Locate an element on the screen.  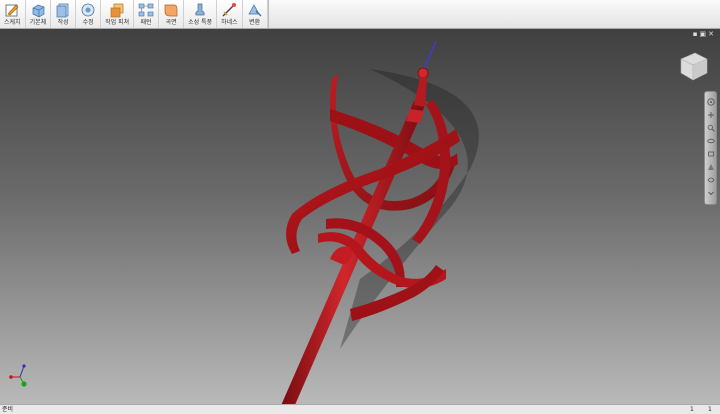
close-icon: ✕ is located at coordinates (712, 34).